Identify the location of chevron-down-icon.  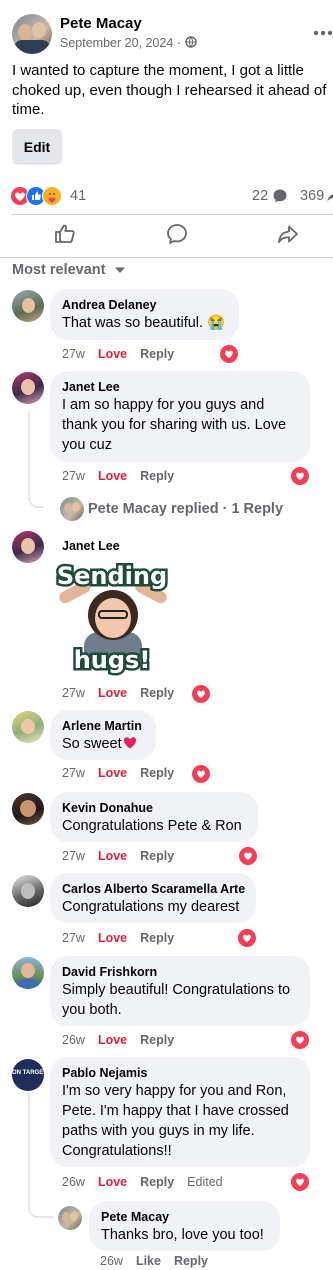
(119, 270).